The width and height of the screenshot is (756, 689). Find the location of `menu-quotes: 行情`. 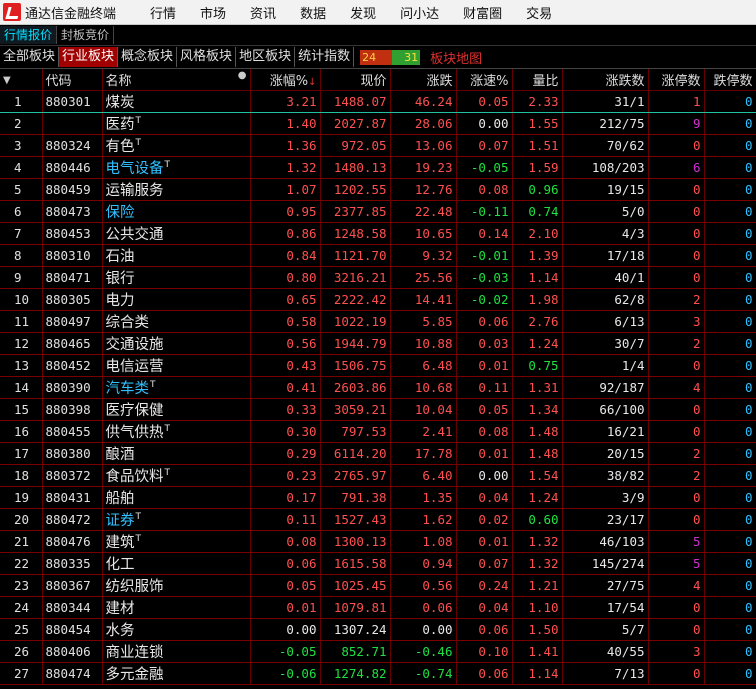

menu-quotes: 行情 is located at coordinates (163, 12).